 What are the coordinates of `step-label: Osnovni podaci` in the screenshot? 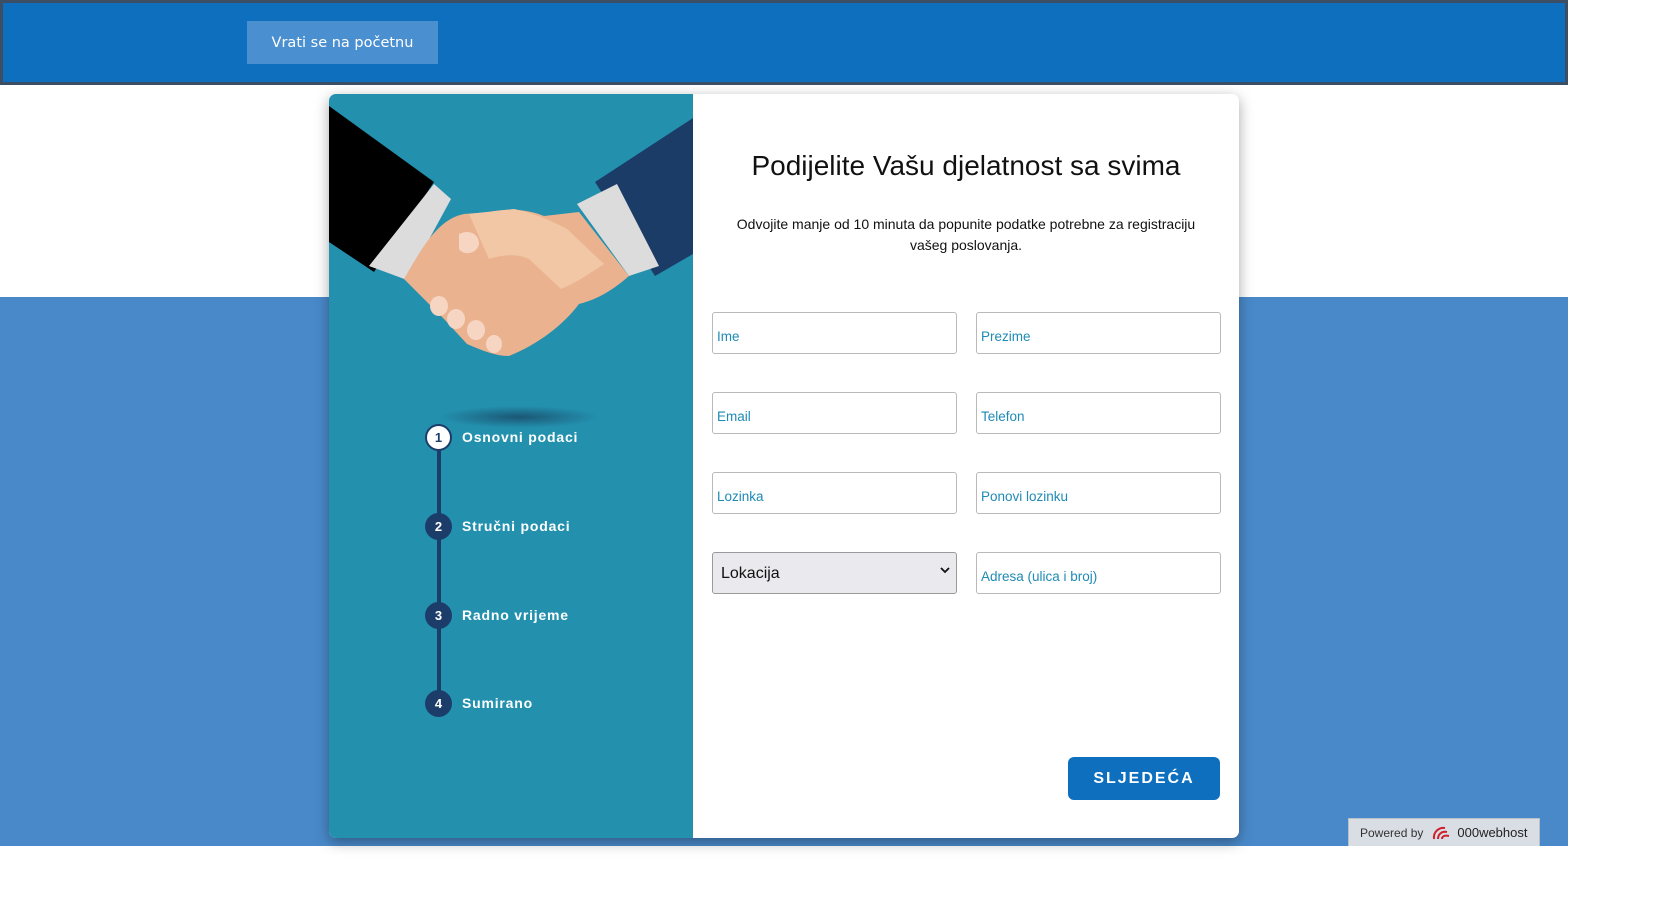 It's located at (520, 437).